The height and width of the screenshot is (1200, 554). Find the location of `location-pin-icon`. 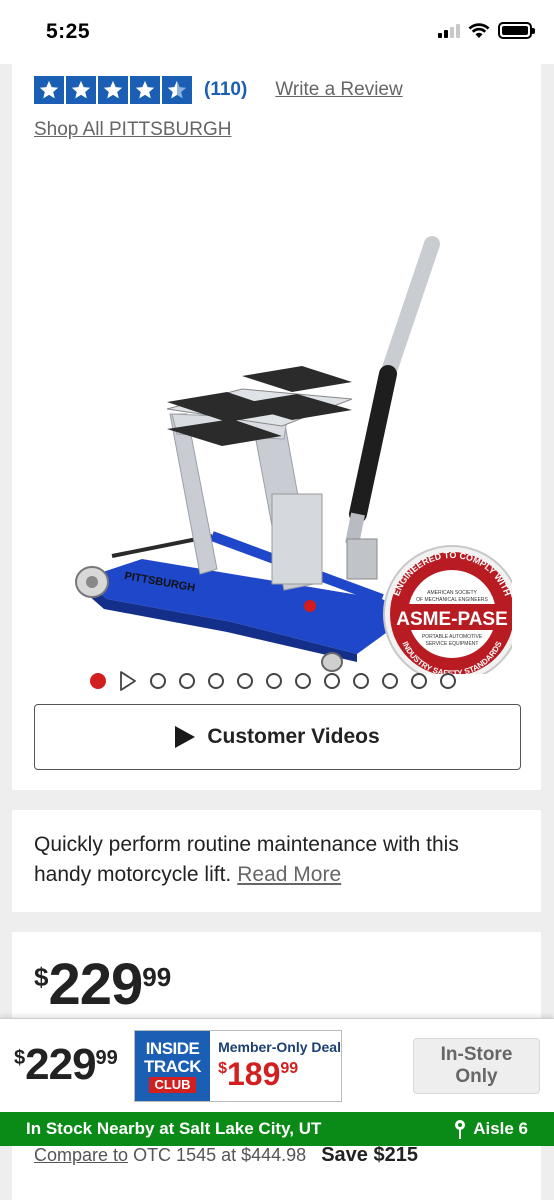

location-pin-icon is located at coordinates (460, 1129).